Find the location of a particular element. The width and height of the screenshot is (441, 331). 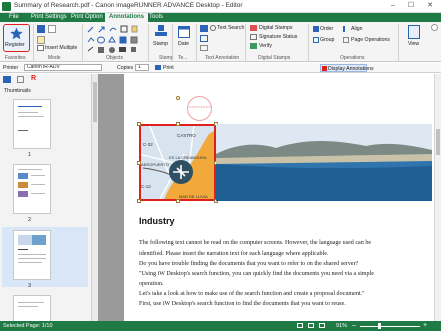

fit-width-icon is located at coordinates (322, 325).